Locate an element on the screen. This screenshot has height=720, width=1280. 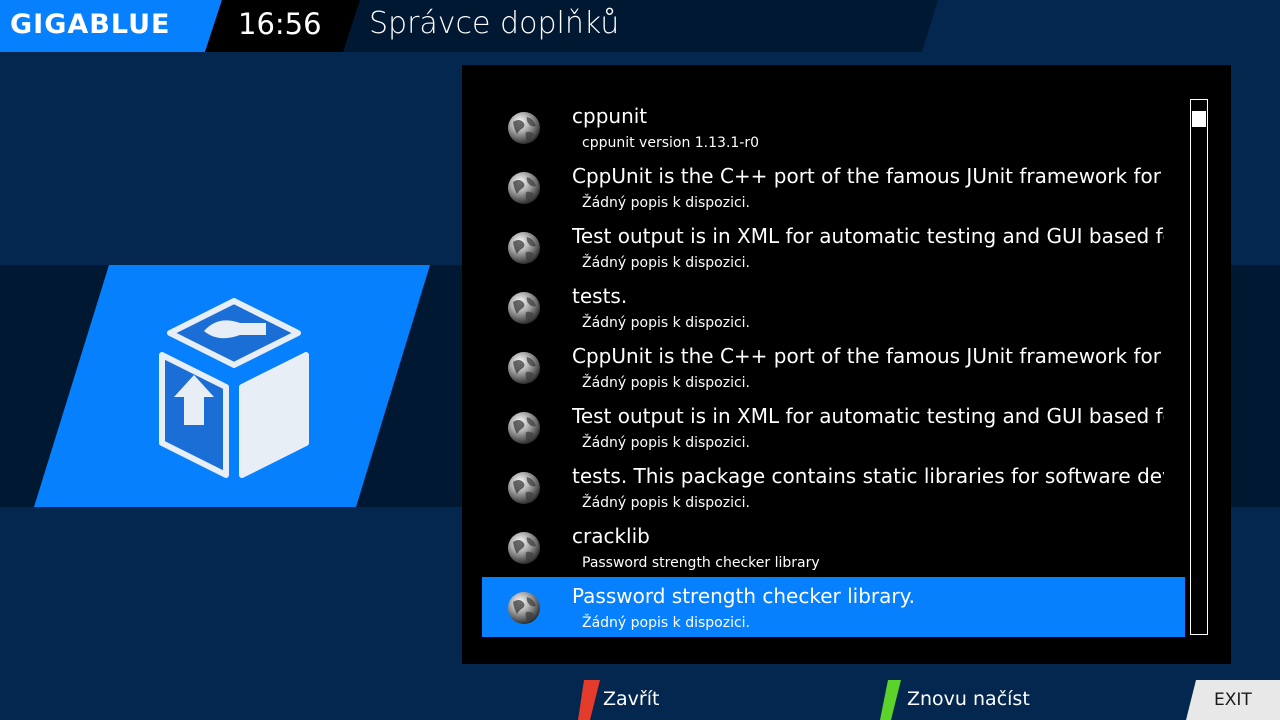
list-item: tests. Žádný popis k dispozici. is located at coordinates (833, 307).